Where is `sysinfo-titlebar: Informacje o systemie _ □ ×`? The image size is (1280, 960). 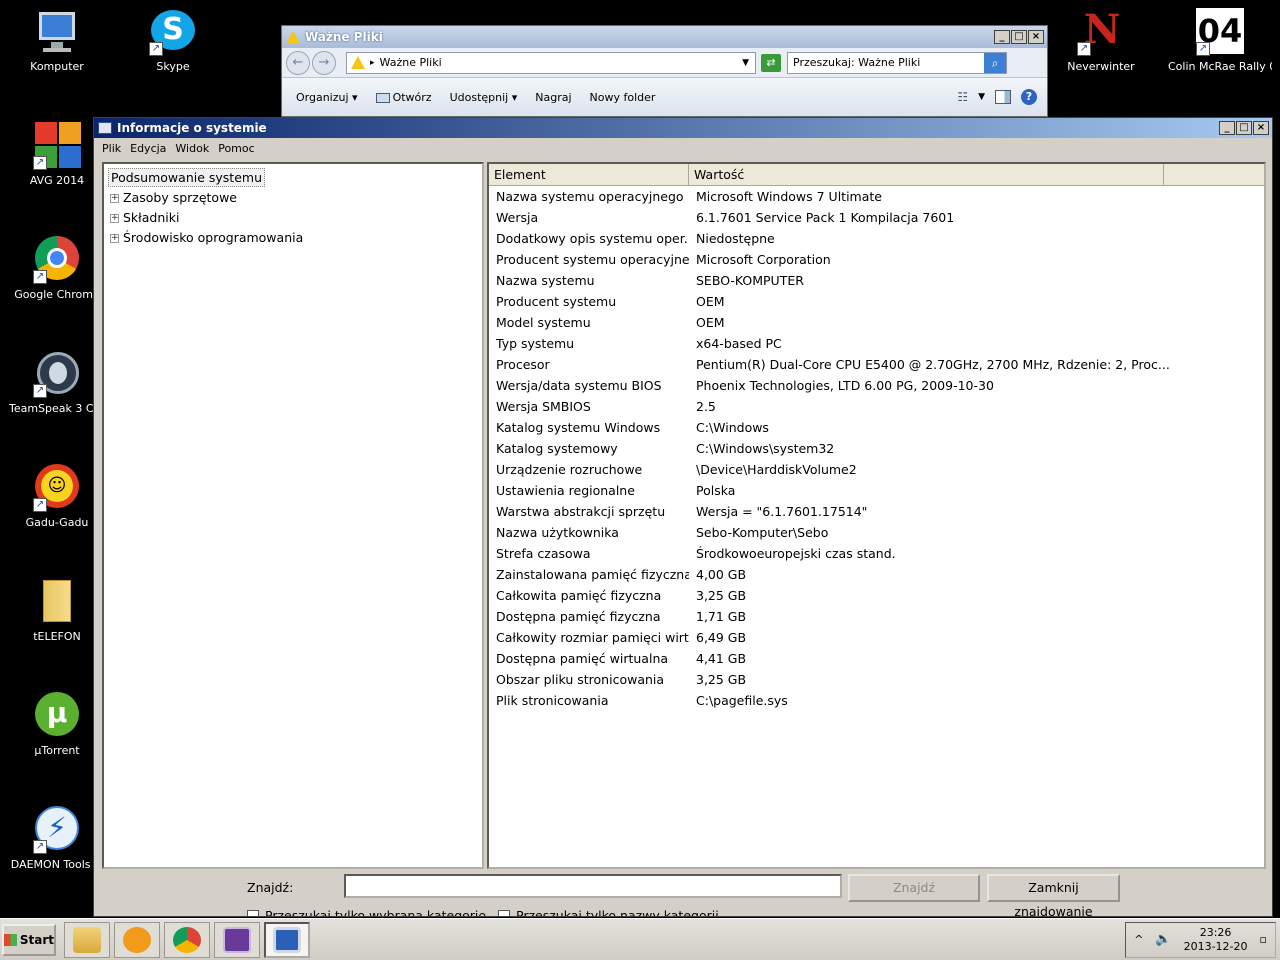 sysinfo-titlebar: Informacje o systemie _ □ × is located at coordinates (683, 128).